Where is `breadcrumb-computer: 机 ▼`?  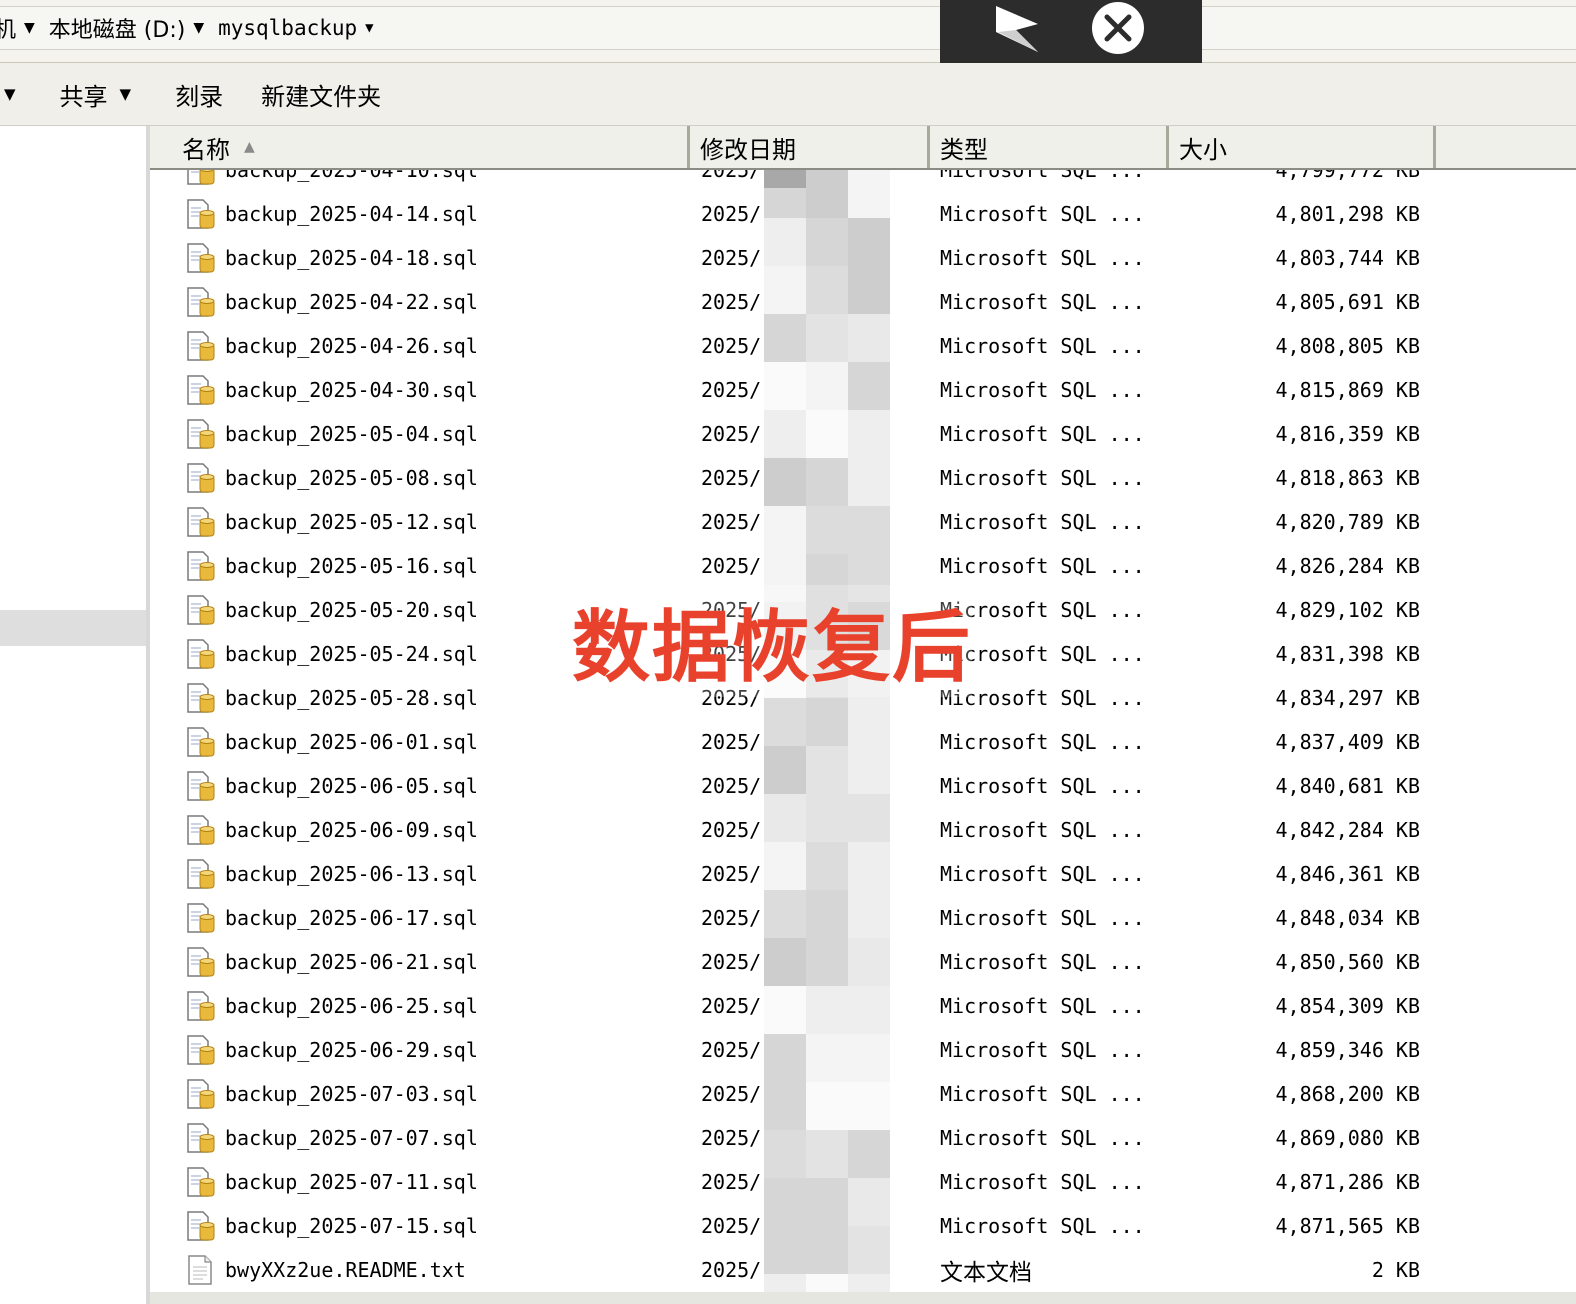 breadcrumb-computer: 机 ▼ is located at coordinates (17, 28).